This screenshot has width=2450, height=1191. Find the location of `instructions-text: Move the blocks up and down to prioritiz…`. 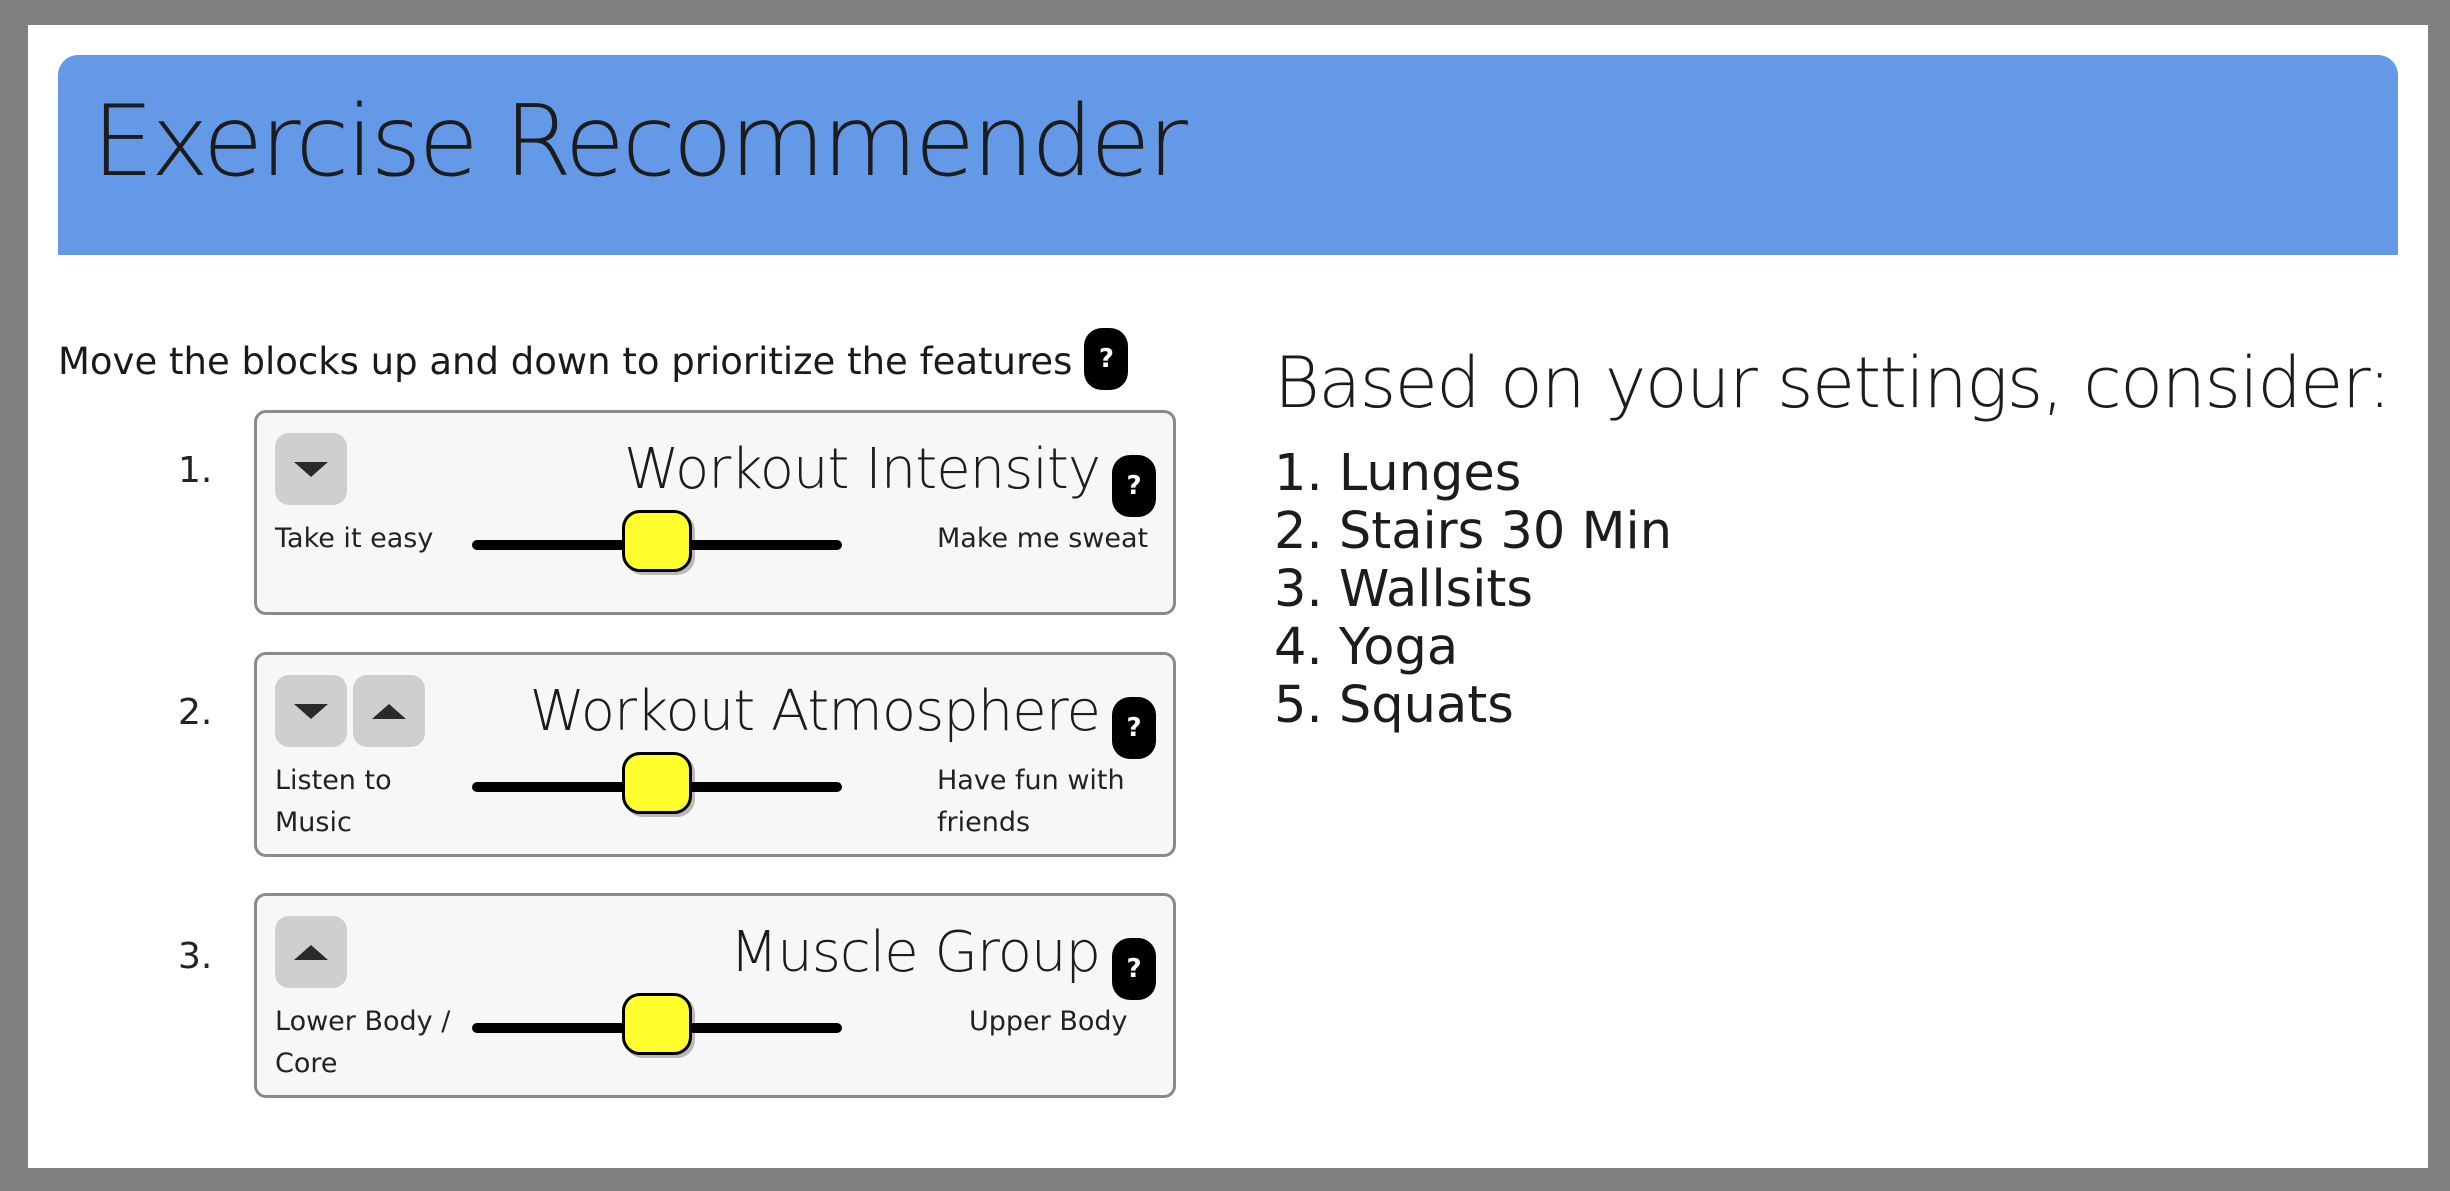

instructions-text: Move the blocks up and down to prioritiz… is located at coordinates (565, 361).